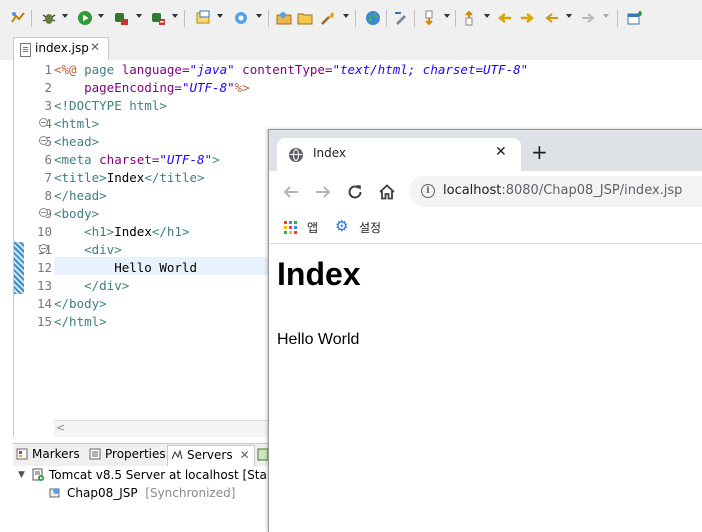 Image resolution: width=702 pixels, height=532 pixels. Describe the element at coordinates (346, 16) in the screenshot. I see `search-dropdown-arrow-icon` at that location.